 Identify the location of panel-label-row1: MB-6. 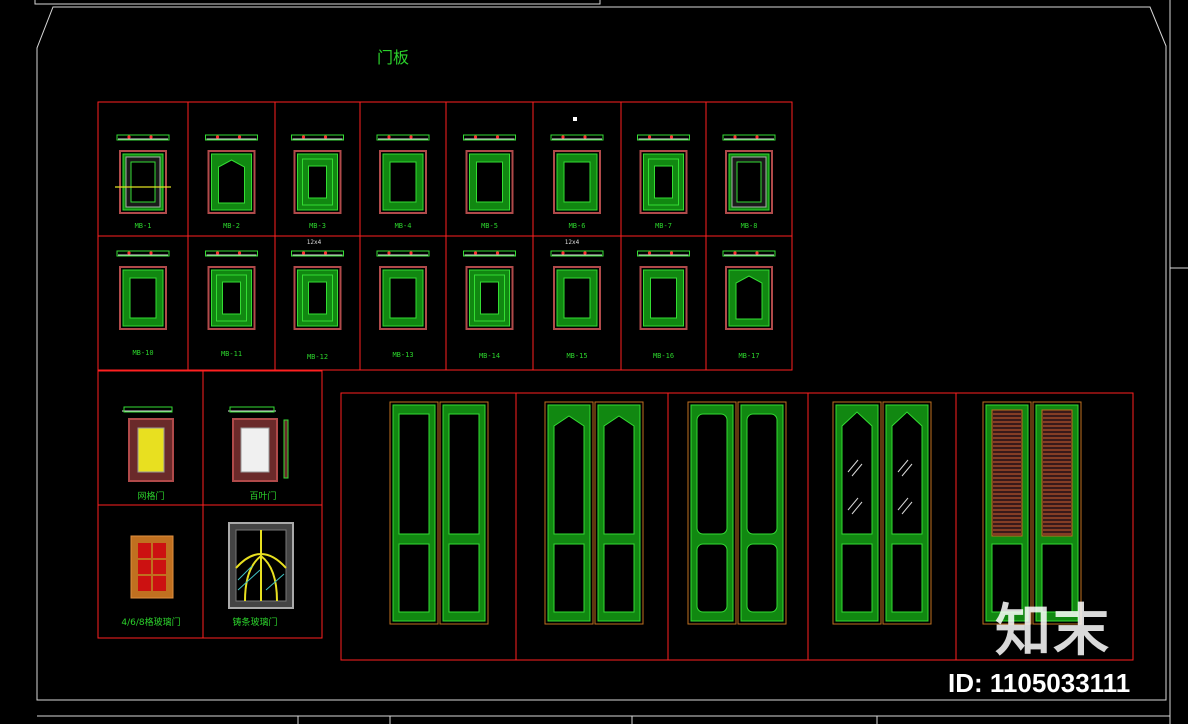
(577, 226).